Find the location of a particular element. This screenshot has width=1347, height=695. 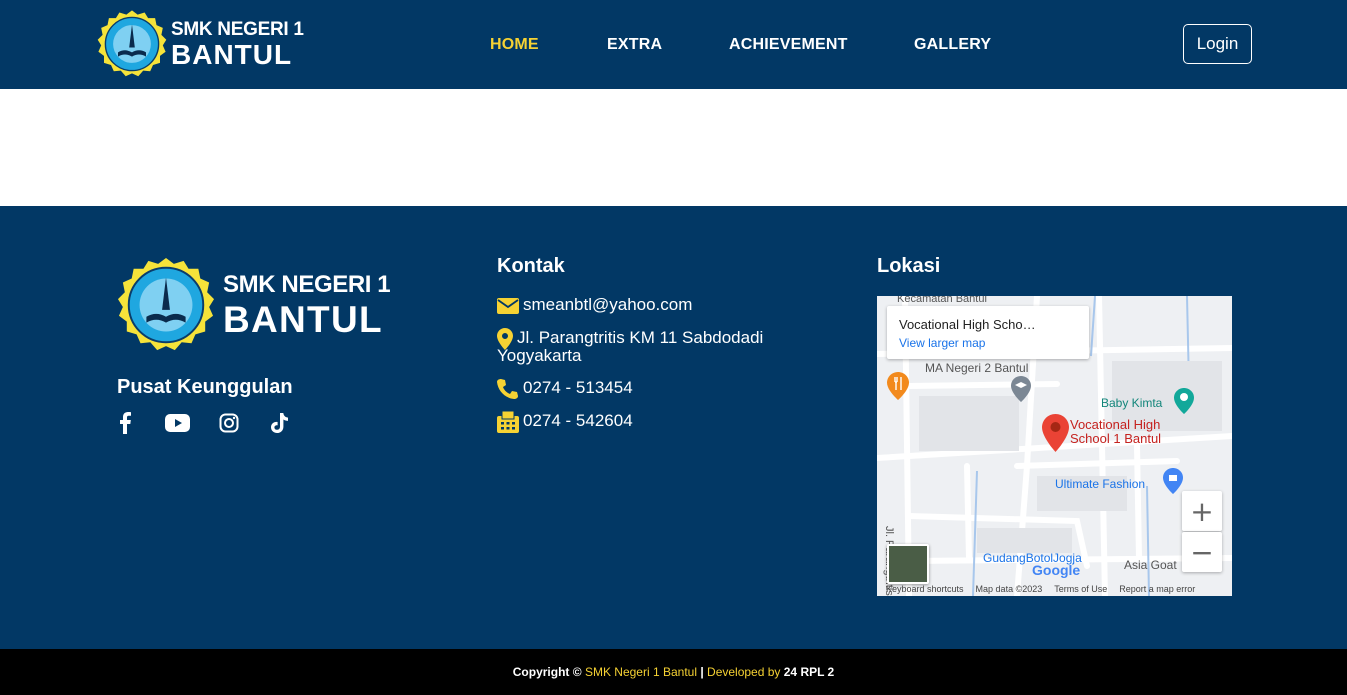

map-label-top: Kecamatan Bantul is located at coordinates (942, 300).